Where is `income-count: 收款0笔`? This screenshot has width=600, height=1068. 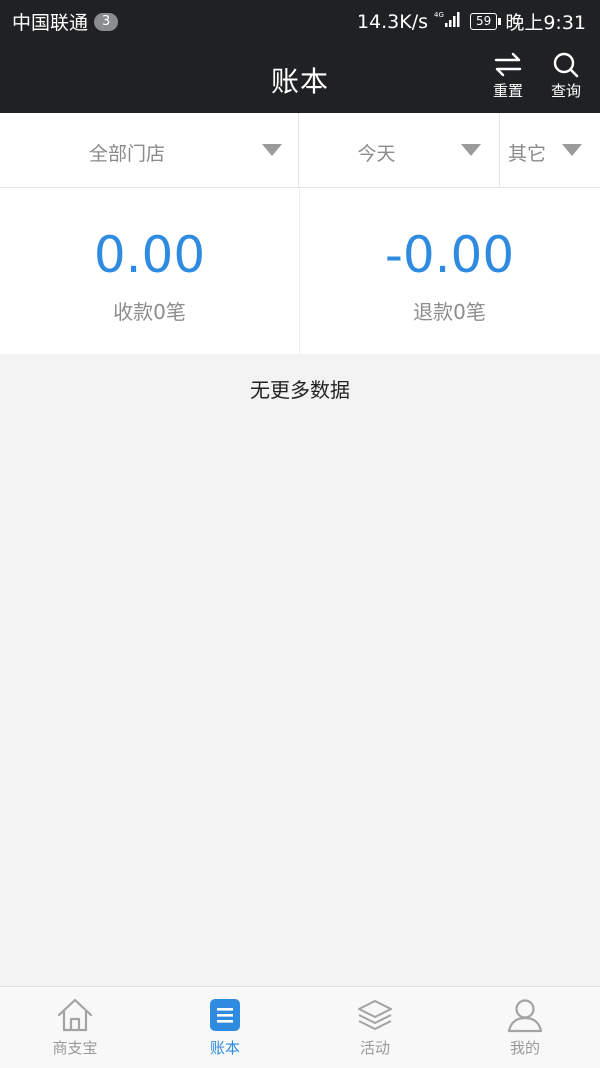
income-count: 收款0笔 is located at coordinates (149, 312).